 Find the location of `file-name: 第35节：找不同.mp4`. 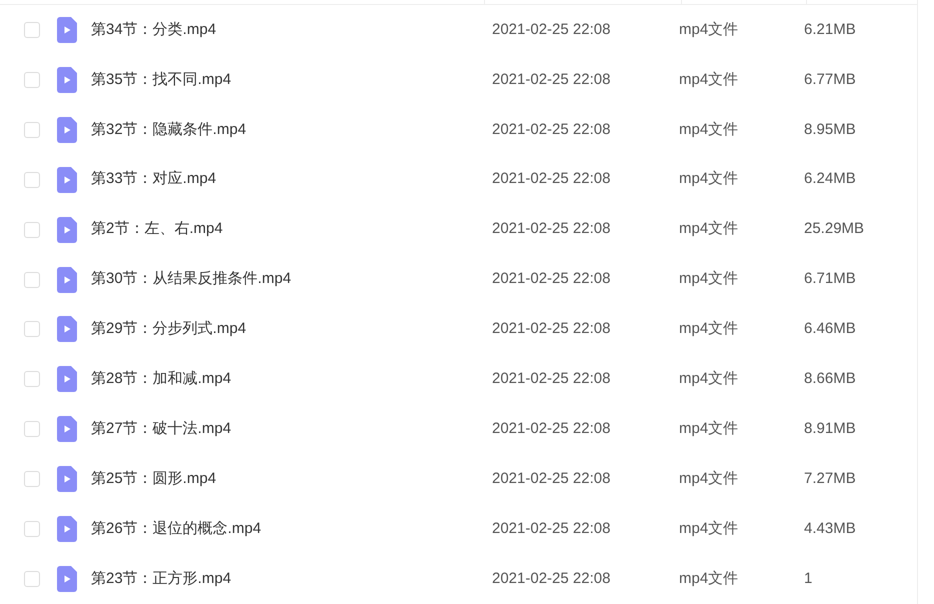

file-name: 第35节：找不同.mp4 is located at coordinates (291, 80).